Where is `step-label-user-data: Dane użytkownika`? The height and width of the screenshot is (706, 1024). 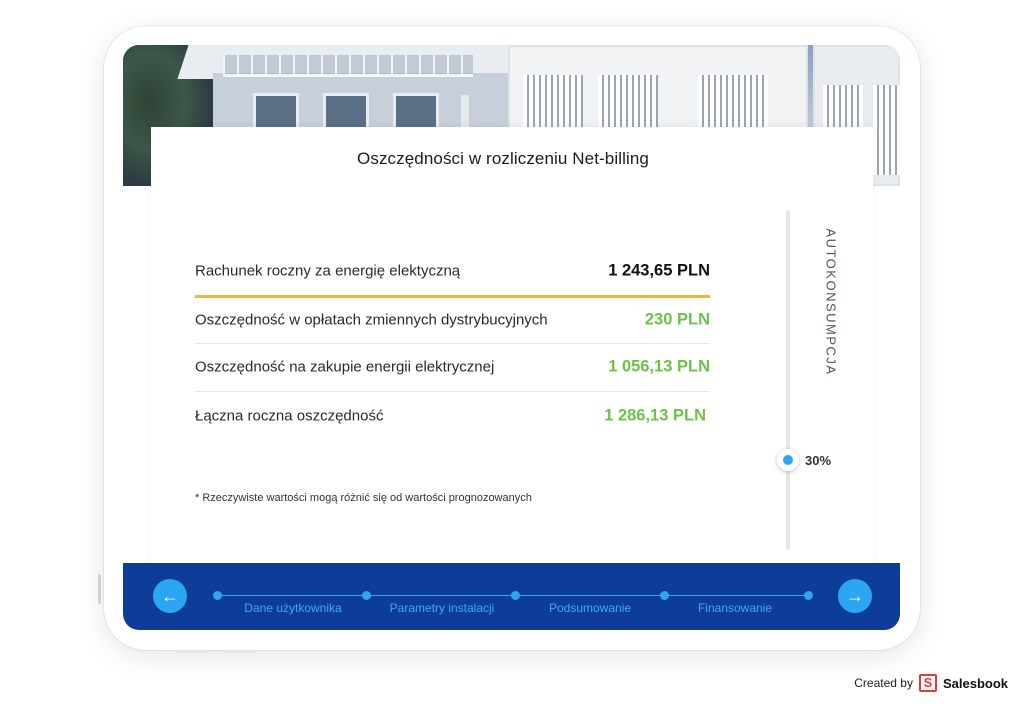
step-label-user-data: Dane użytkownika is located at coordinates (292, 608).